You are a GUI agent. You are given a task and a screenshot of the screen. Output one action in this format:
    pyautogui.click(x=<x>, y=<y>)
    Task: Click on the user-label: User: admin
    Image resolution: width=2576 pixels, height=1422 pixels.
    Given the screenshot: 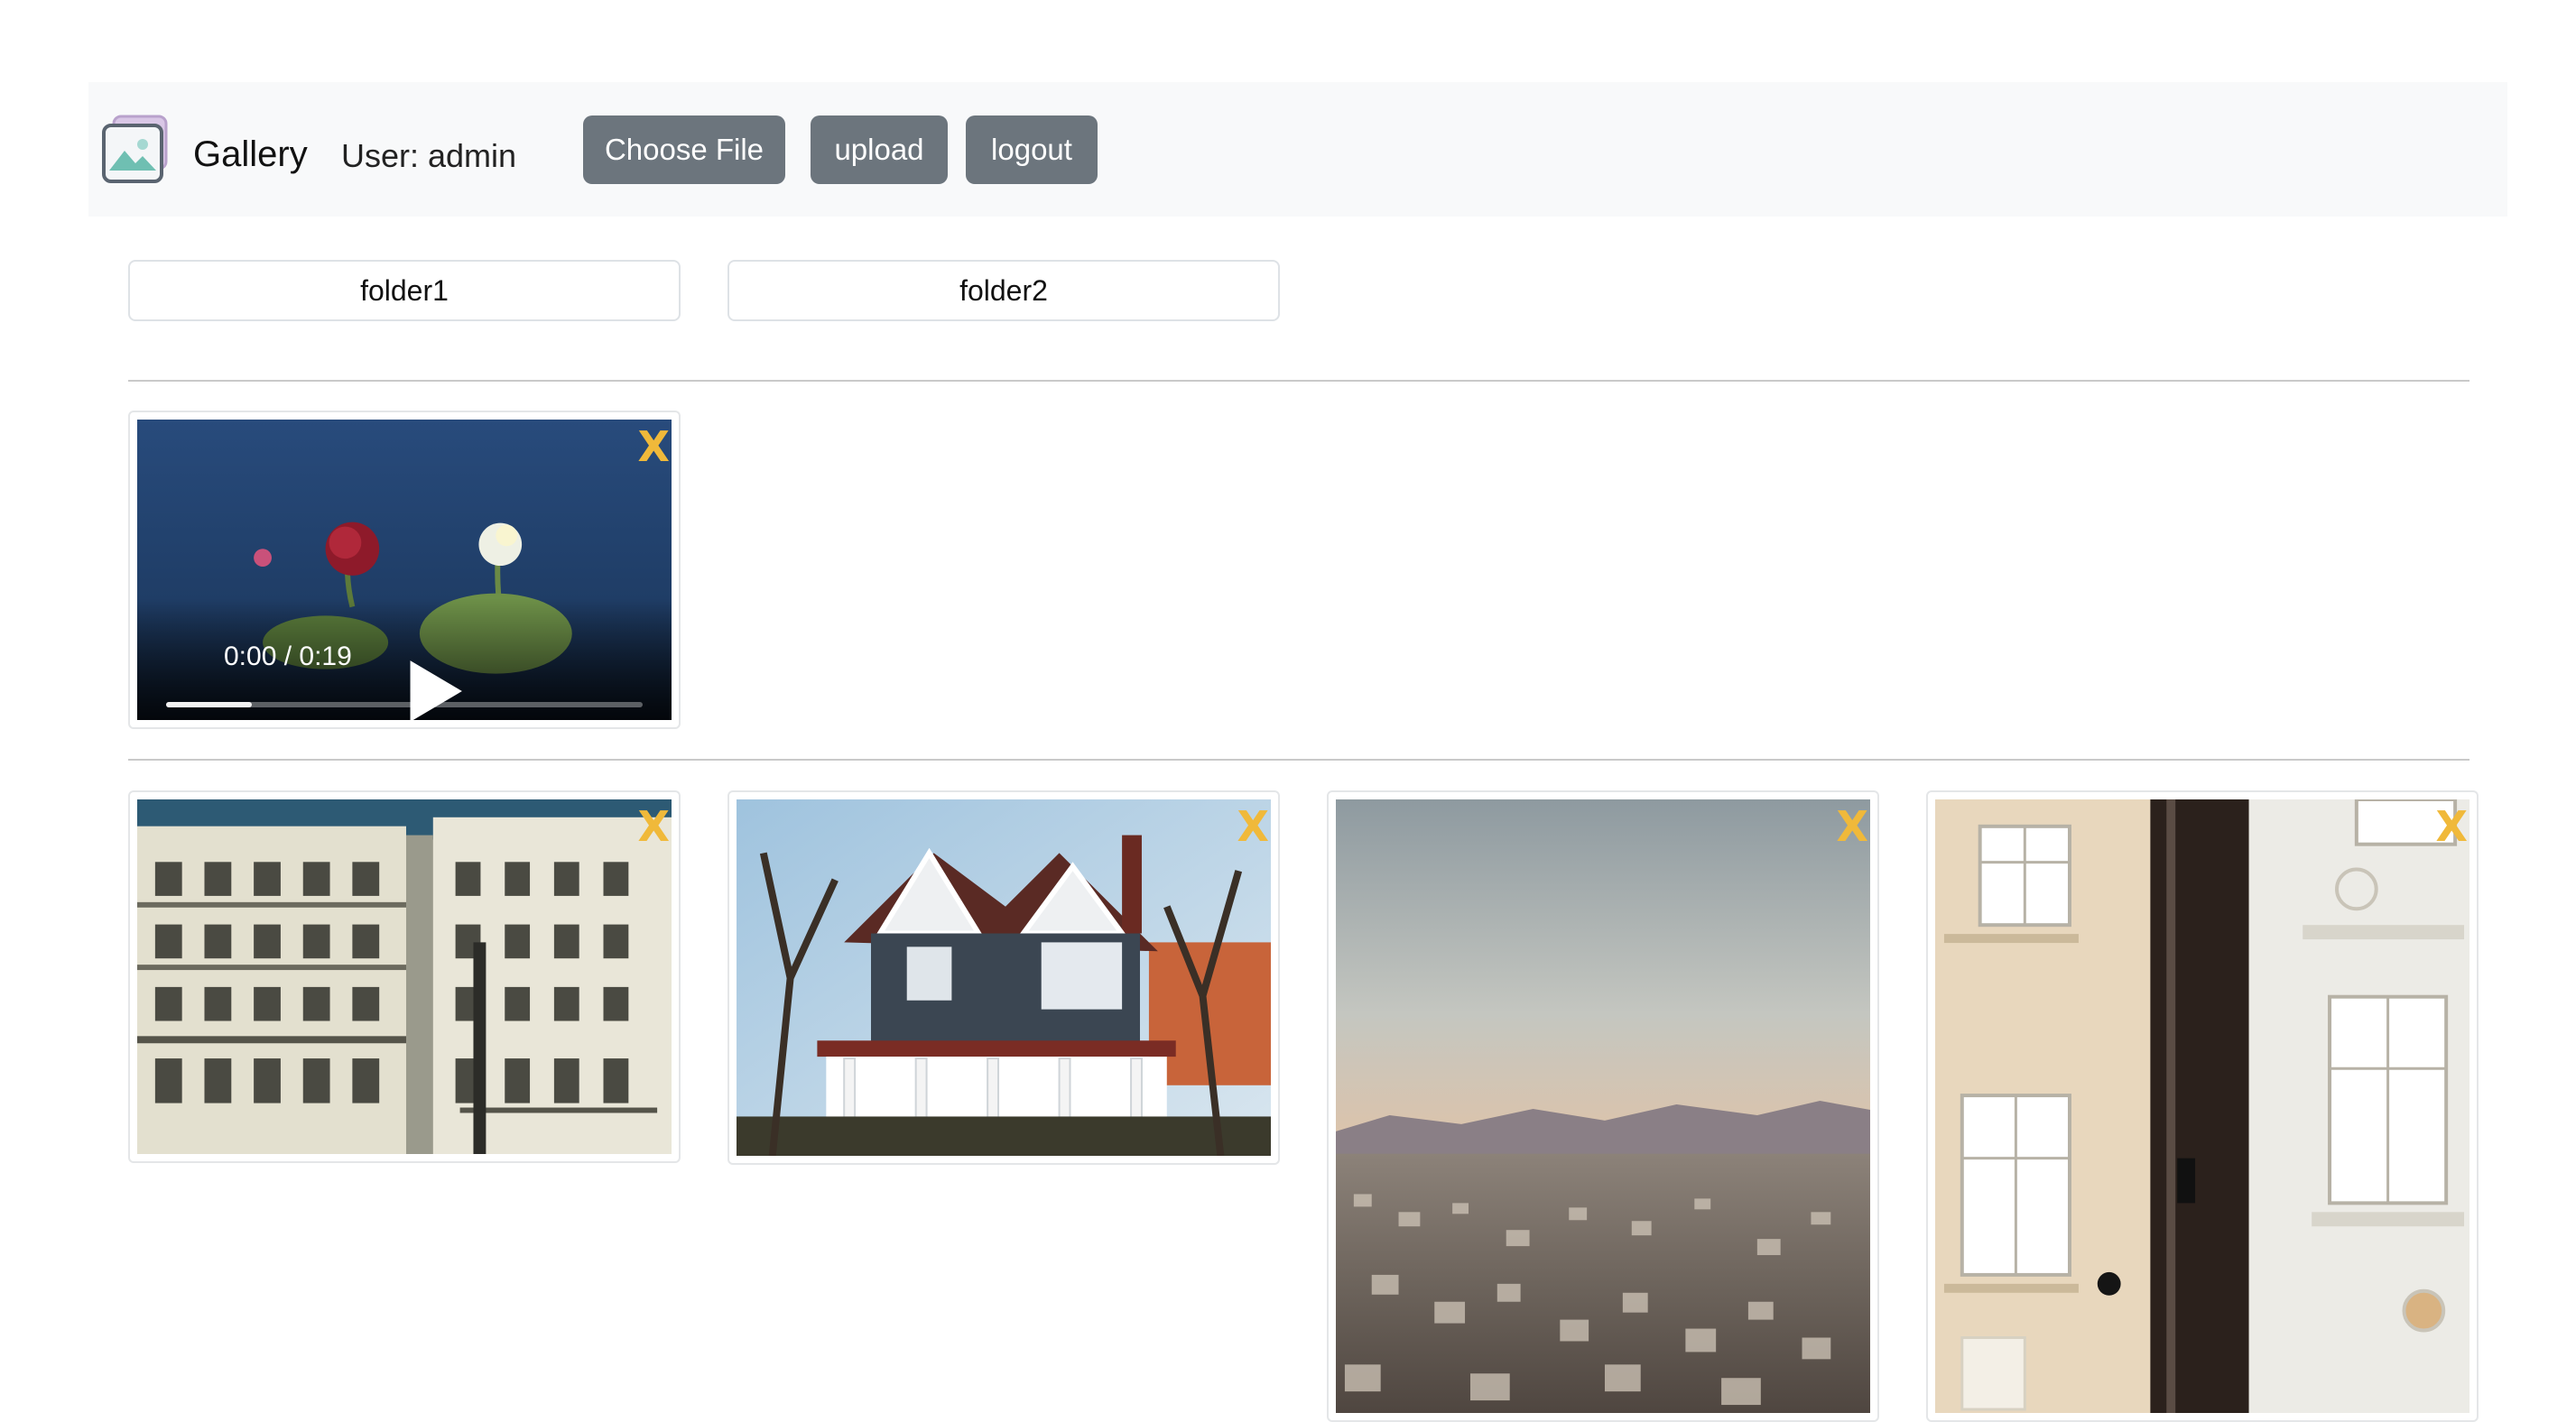 What is the action you would take?
    pyautogui.click(x=429, y=155)
    